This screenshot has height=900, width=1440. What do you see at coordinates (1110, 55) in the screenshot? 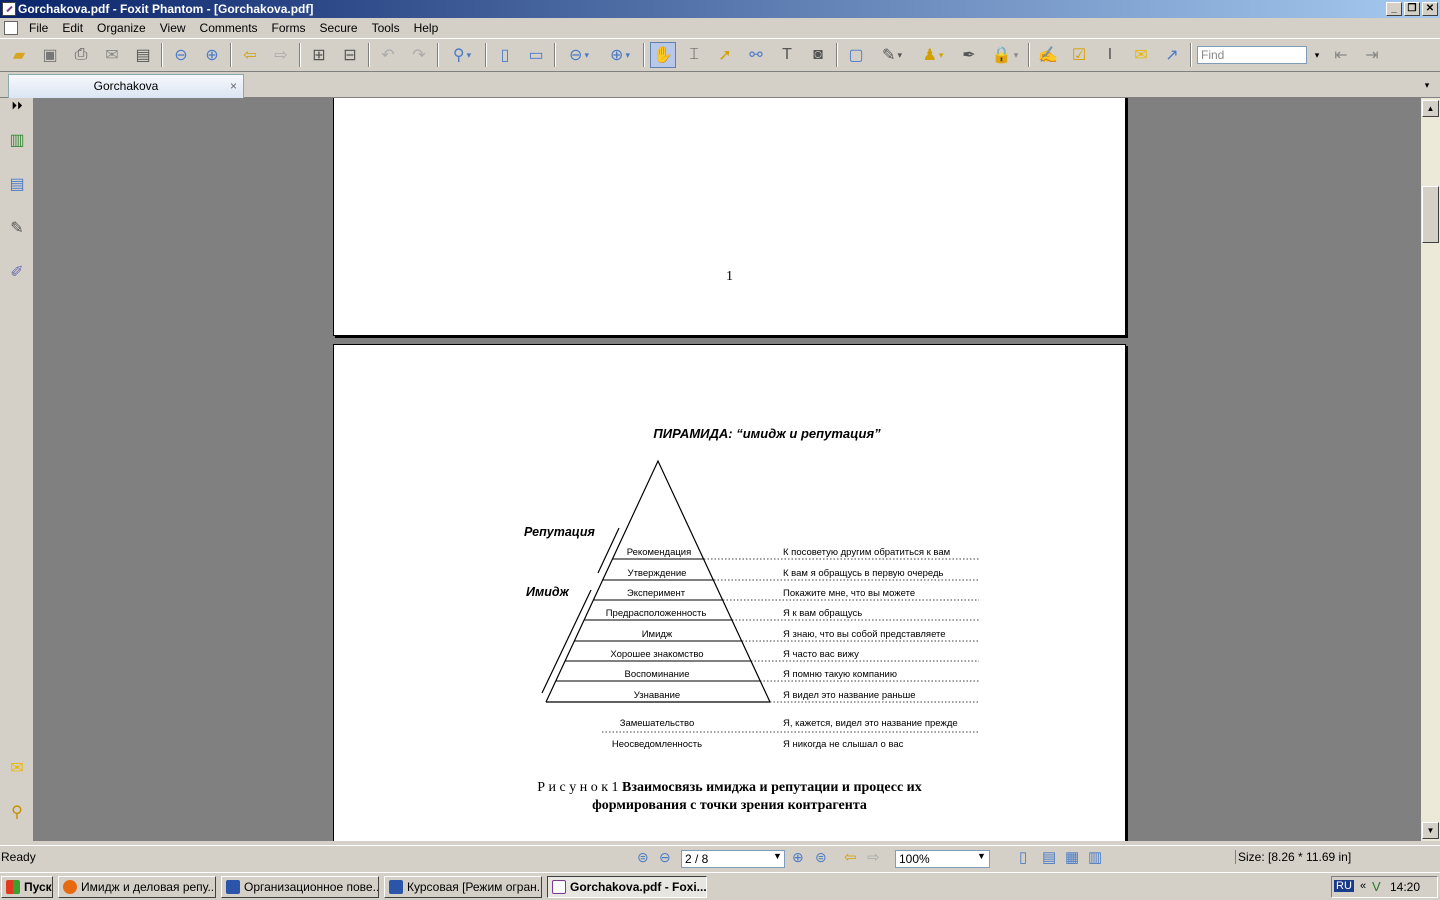
I see `textbox-icon: I` at bounding box center [1110, 55].